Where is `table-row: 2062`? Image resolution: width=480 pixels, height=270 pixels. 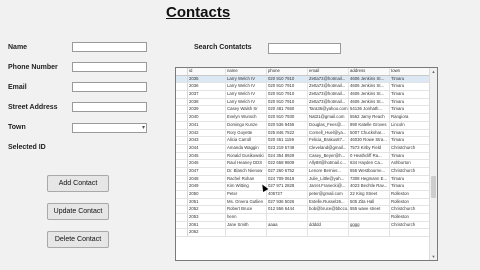
table-row: 2062 is located at coordinates (302, 233).